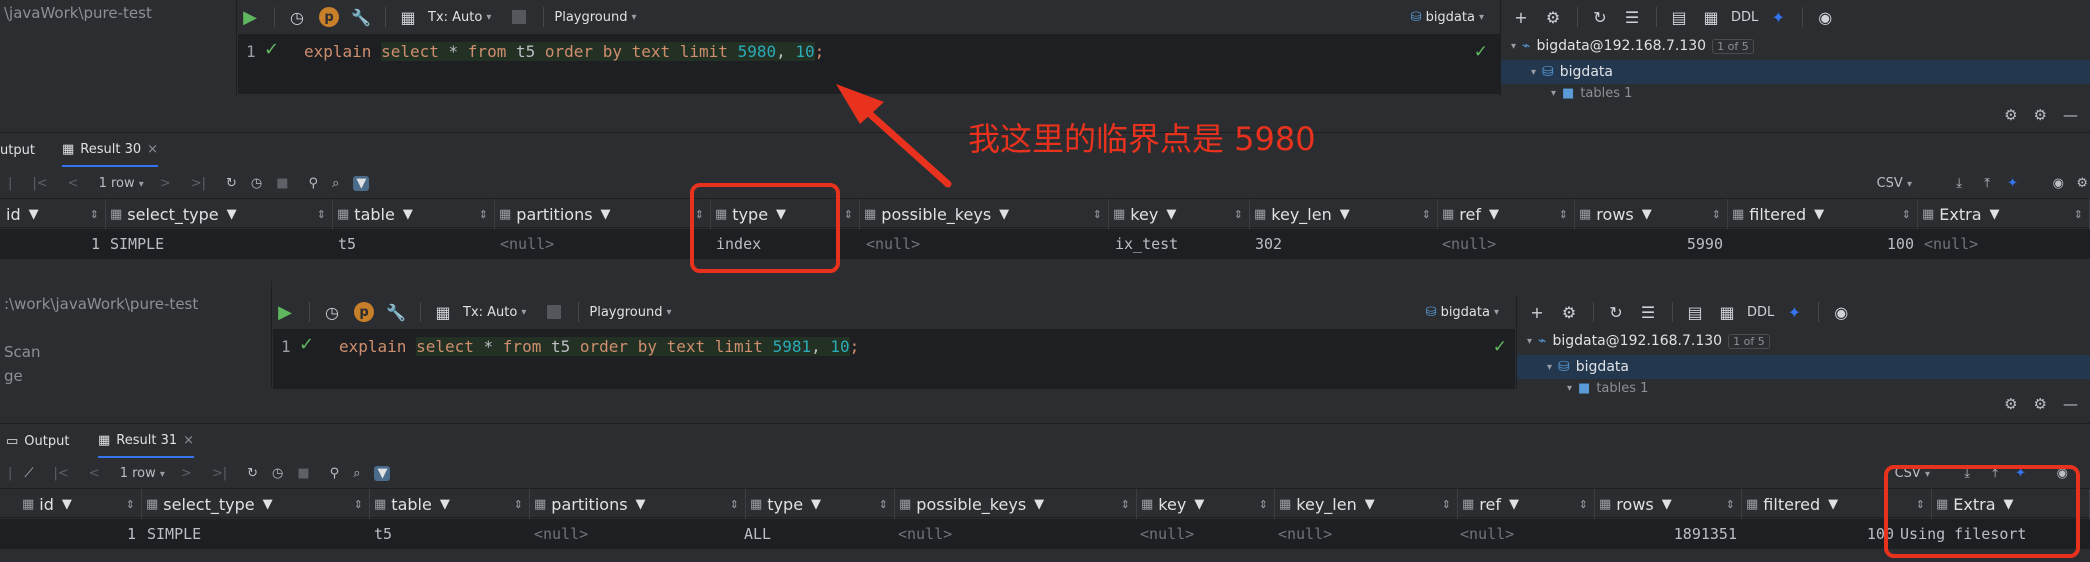 The height and width of the screenshot is (562, 2090). I want to click on annotation-box-extra, so click(1982, 511).